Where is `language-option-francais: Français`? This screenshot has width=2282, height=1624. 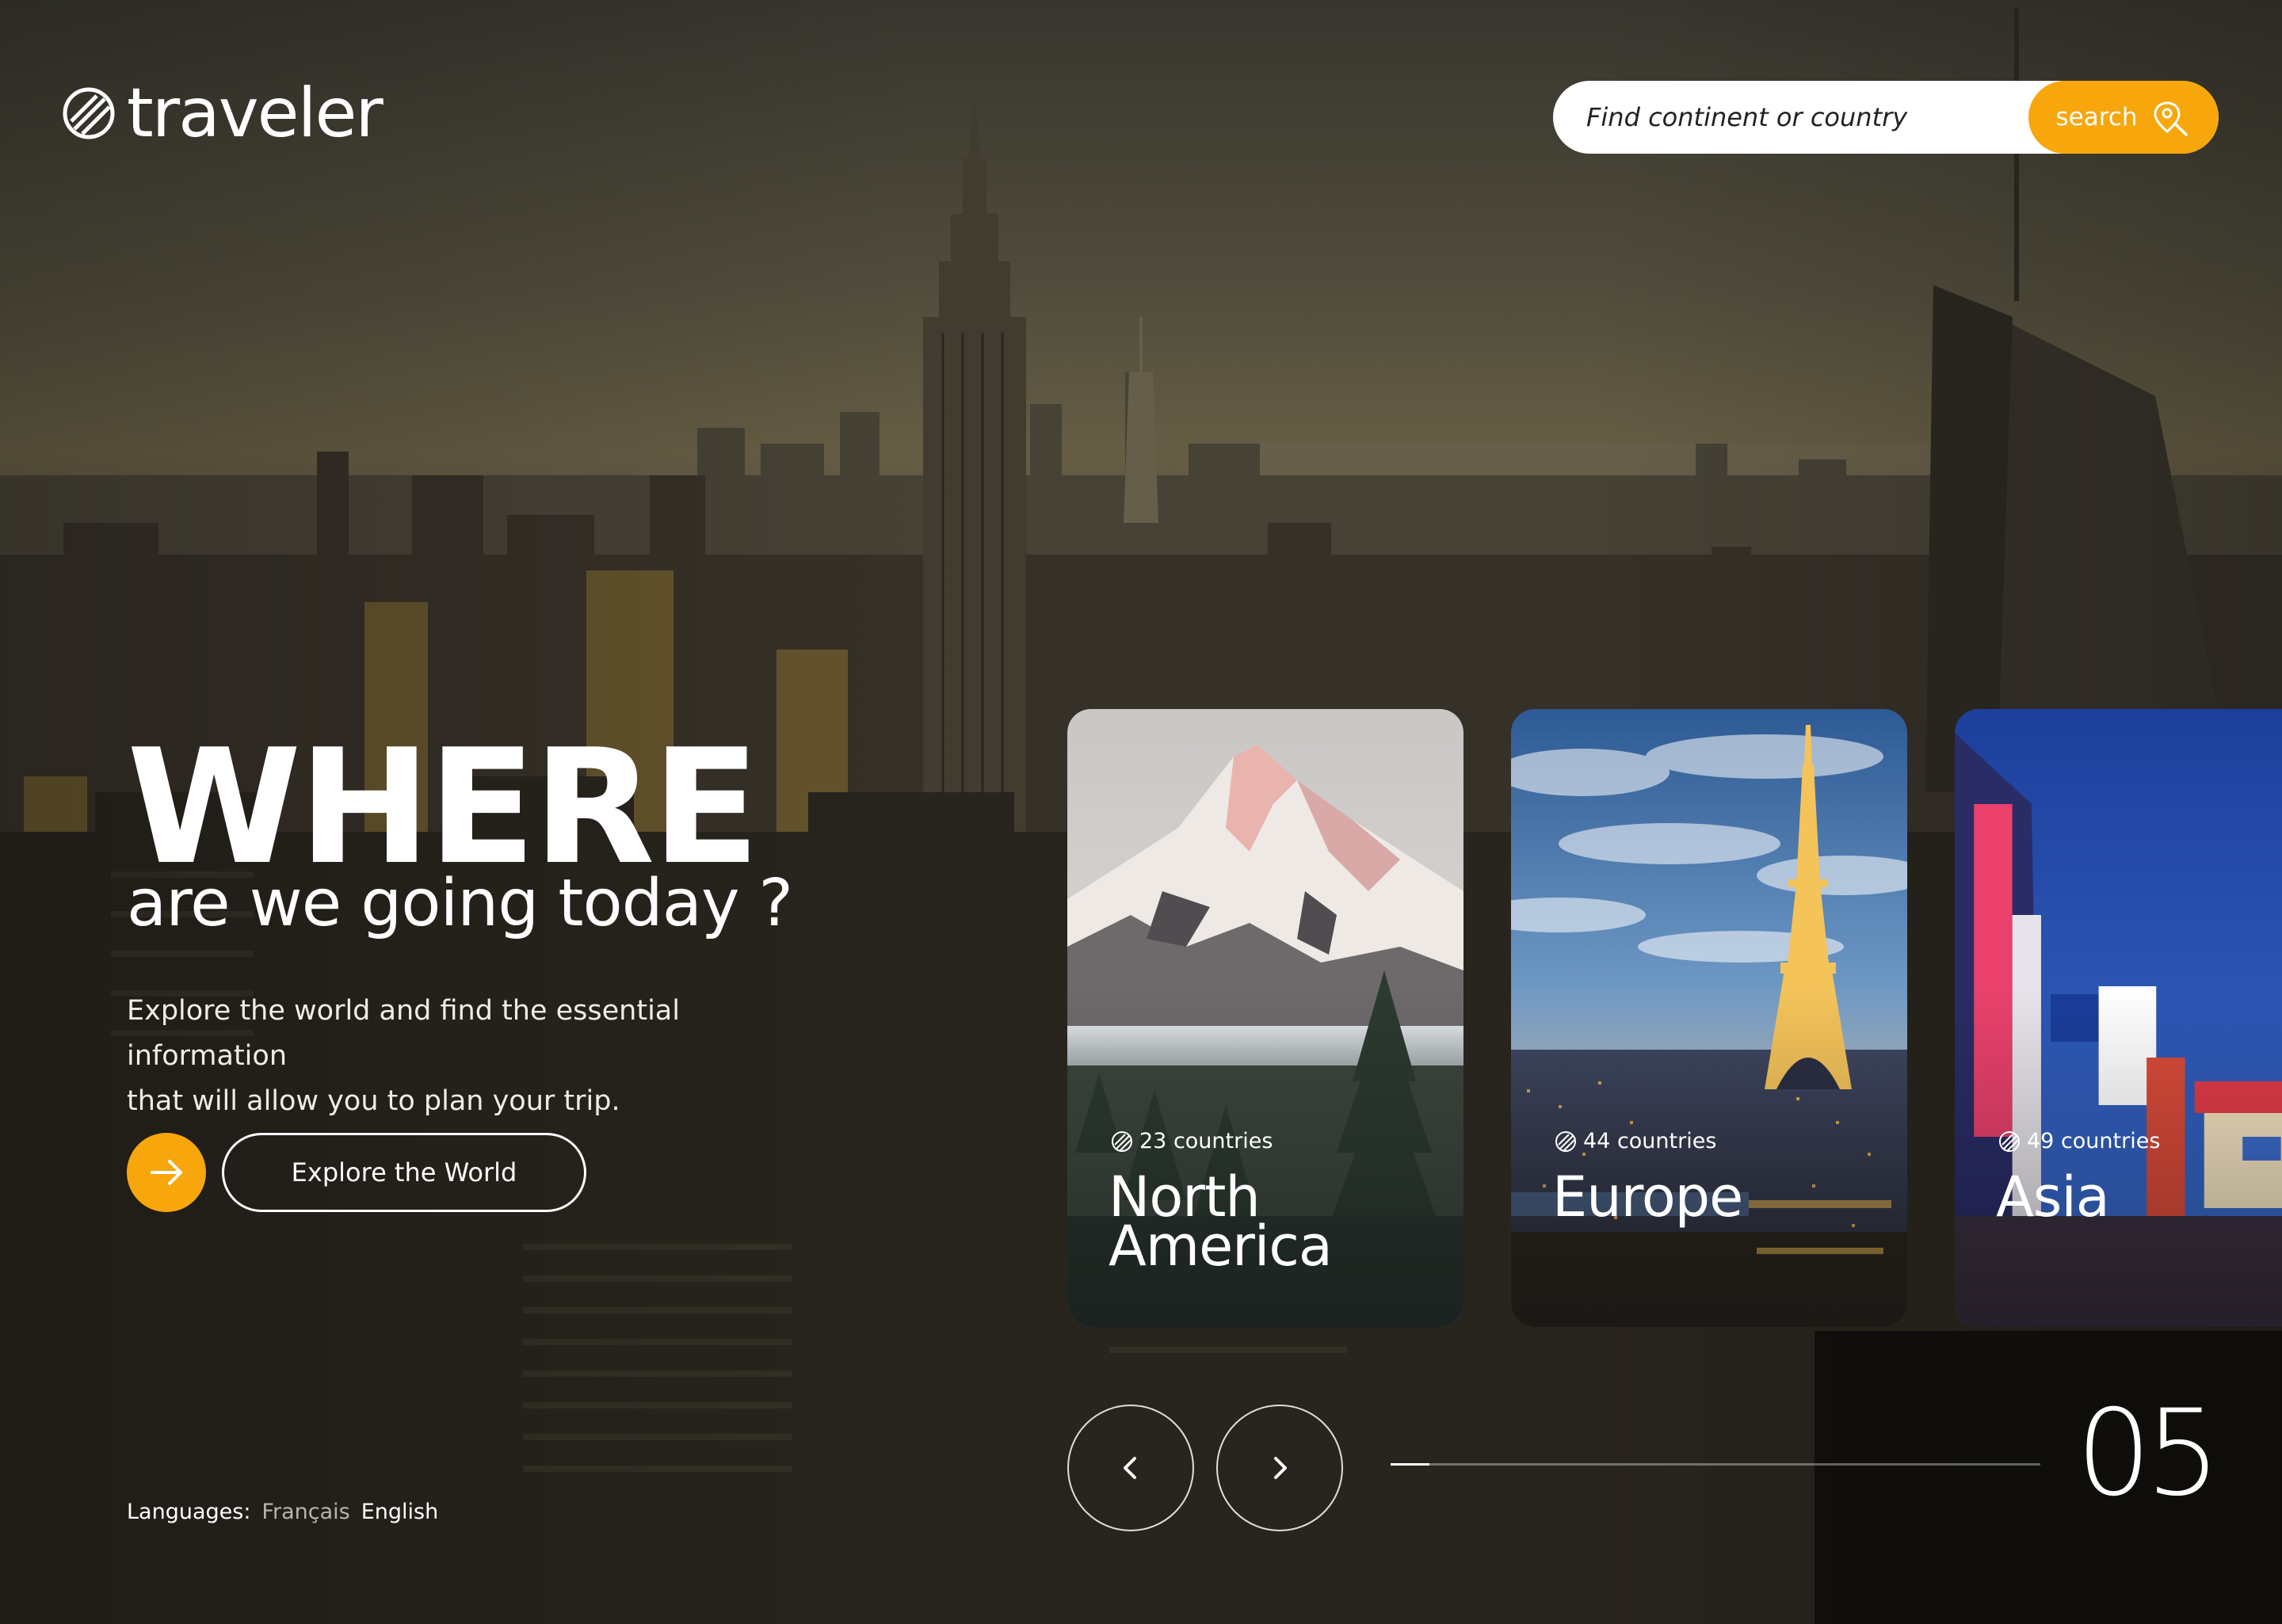
language-option-francais: Français is located at coordinates (305, 1512).